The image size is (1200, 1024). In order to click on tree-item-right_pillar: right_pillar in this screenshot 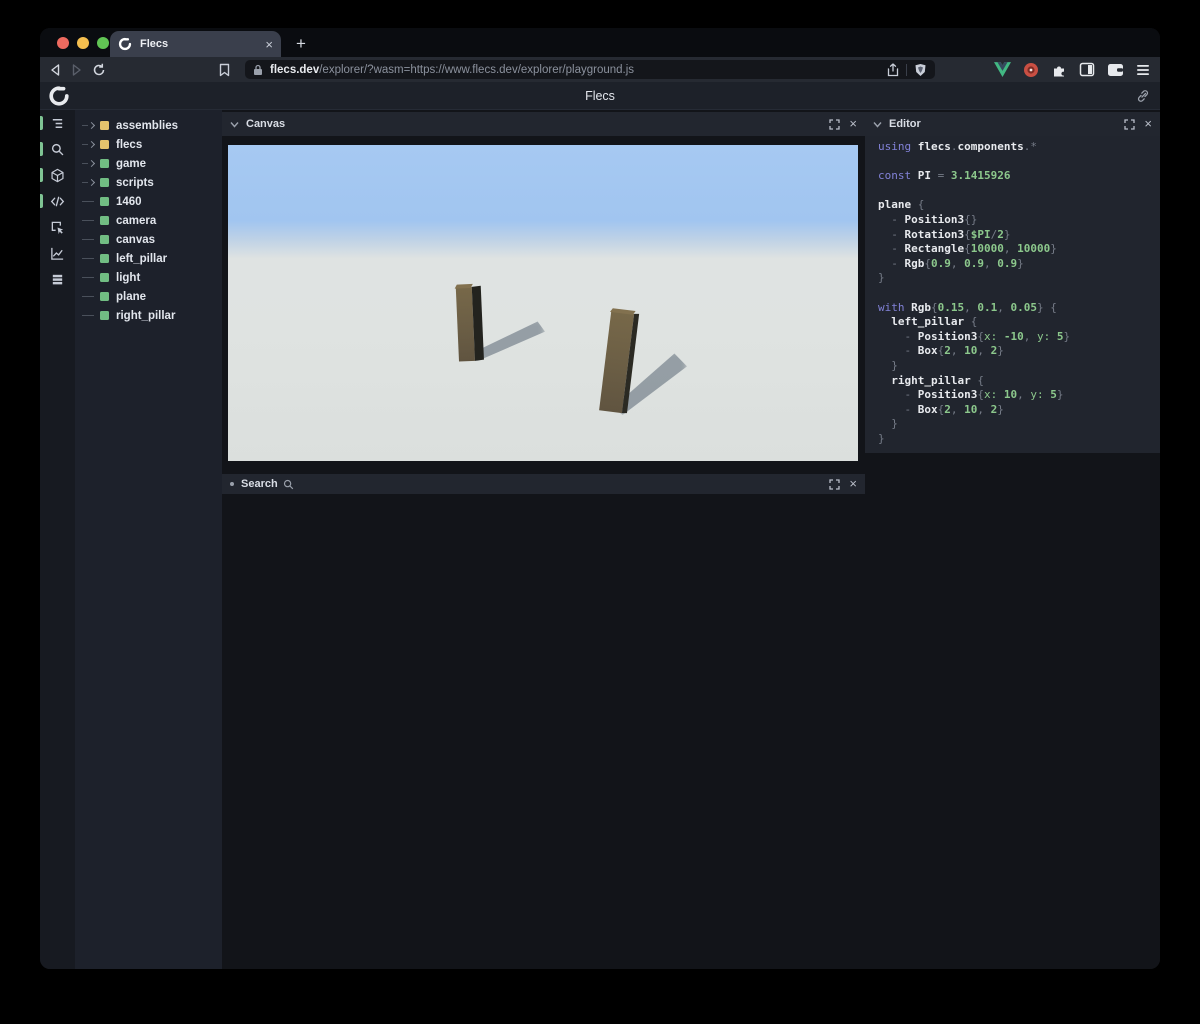, I will do `click(148, 315)`.